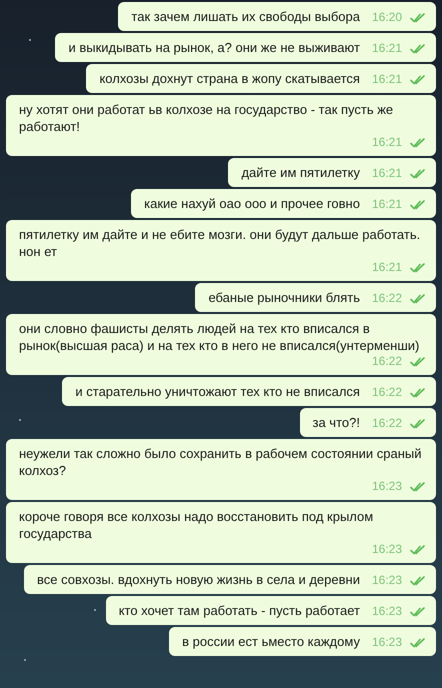  What do you see at coordinates (214, 47) in the screenshot?
I see `message-text: и выкидывать на рынок, а? они же не выживают` at bounding box center [214, 47].